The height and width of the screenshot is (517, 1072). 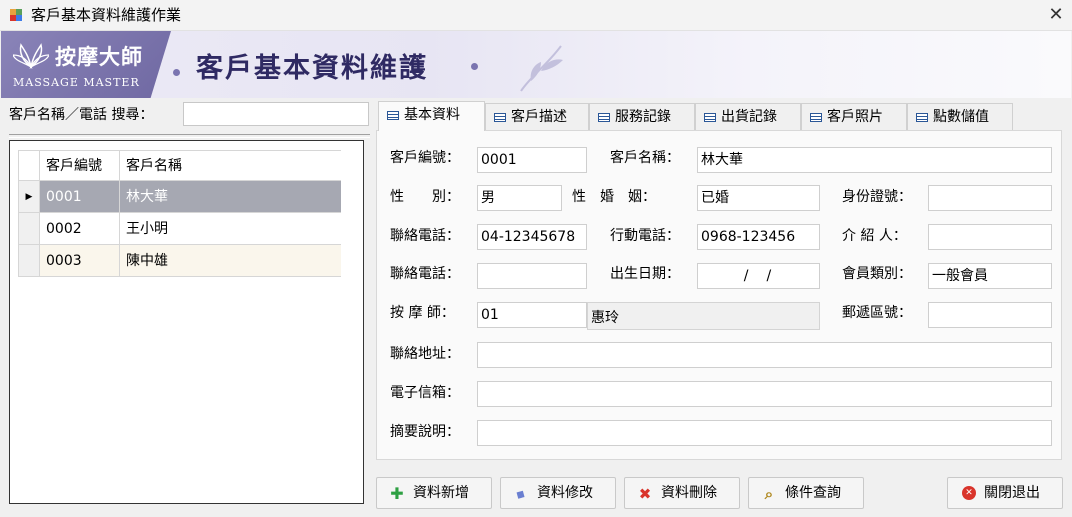 I want to click on delete-record-button: ✖ 資料刪除, so click(x=682, y=493).